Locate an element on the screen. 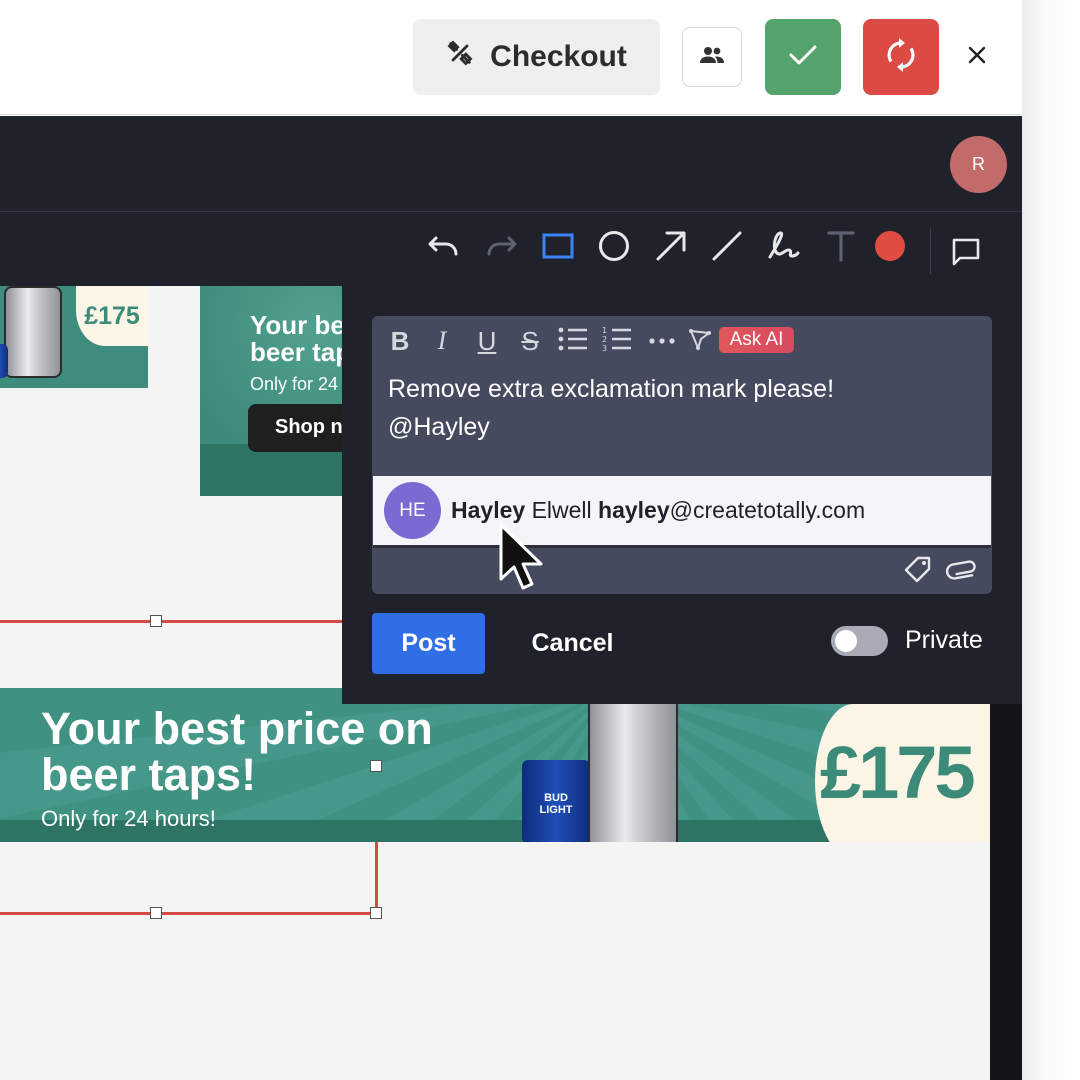  undo-icon is located at coordinates (444, 248).